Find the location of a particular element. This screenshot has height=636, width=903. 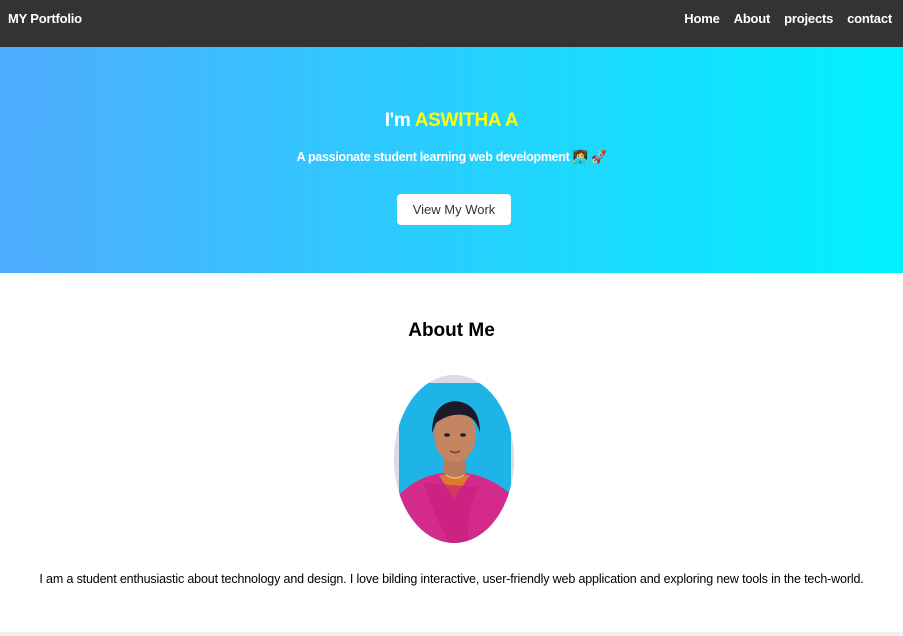

nav-link-home: Home is located at coordinates (702, 18).